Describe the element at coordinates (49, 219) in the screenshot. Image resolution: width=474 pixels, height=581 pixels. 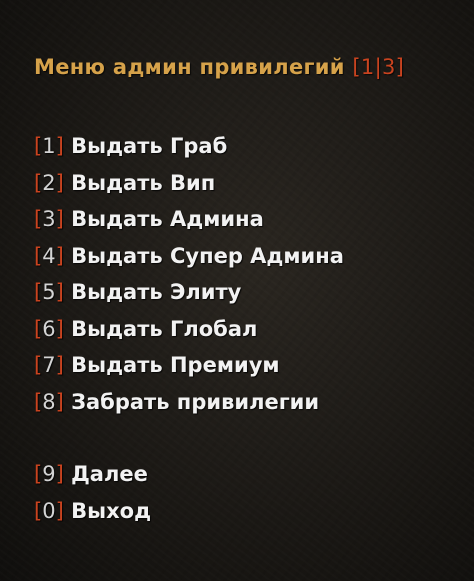
I see `menu-item-key: 3` at that location.